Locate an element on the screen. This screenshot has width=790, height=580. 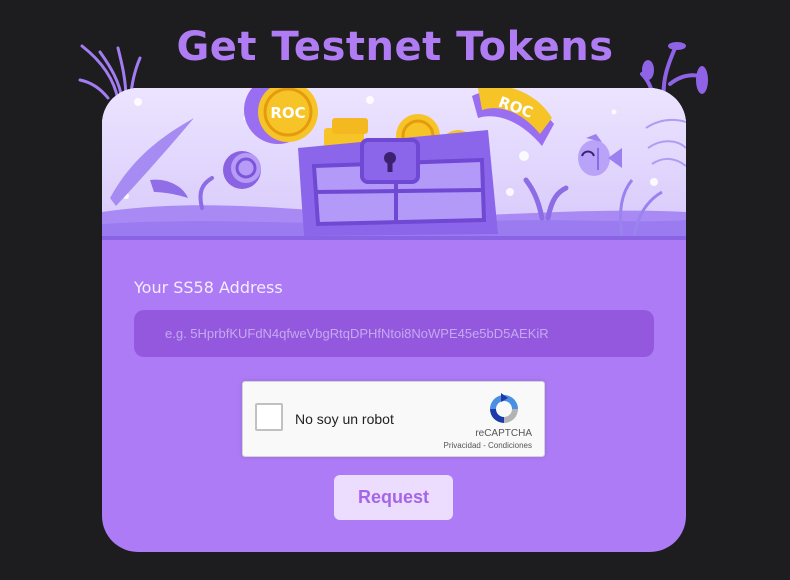
address-input is located at coordinates (394, 333).